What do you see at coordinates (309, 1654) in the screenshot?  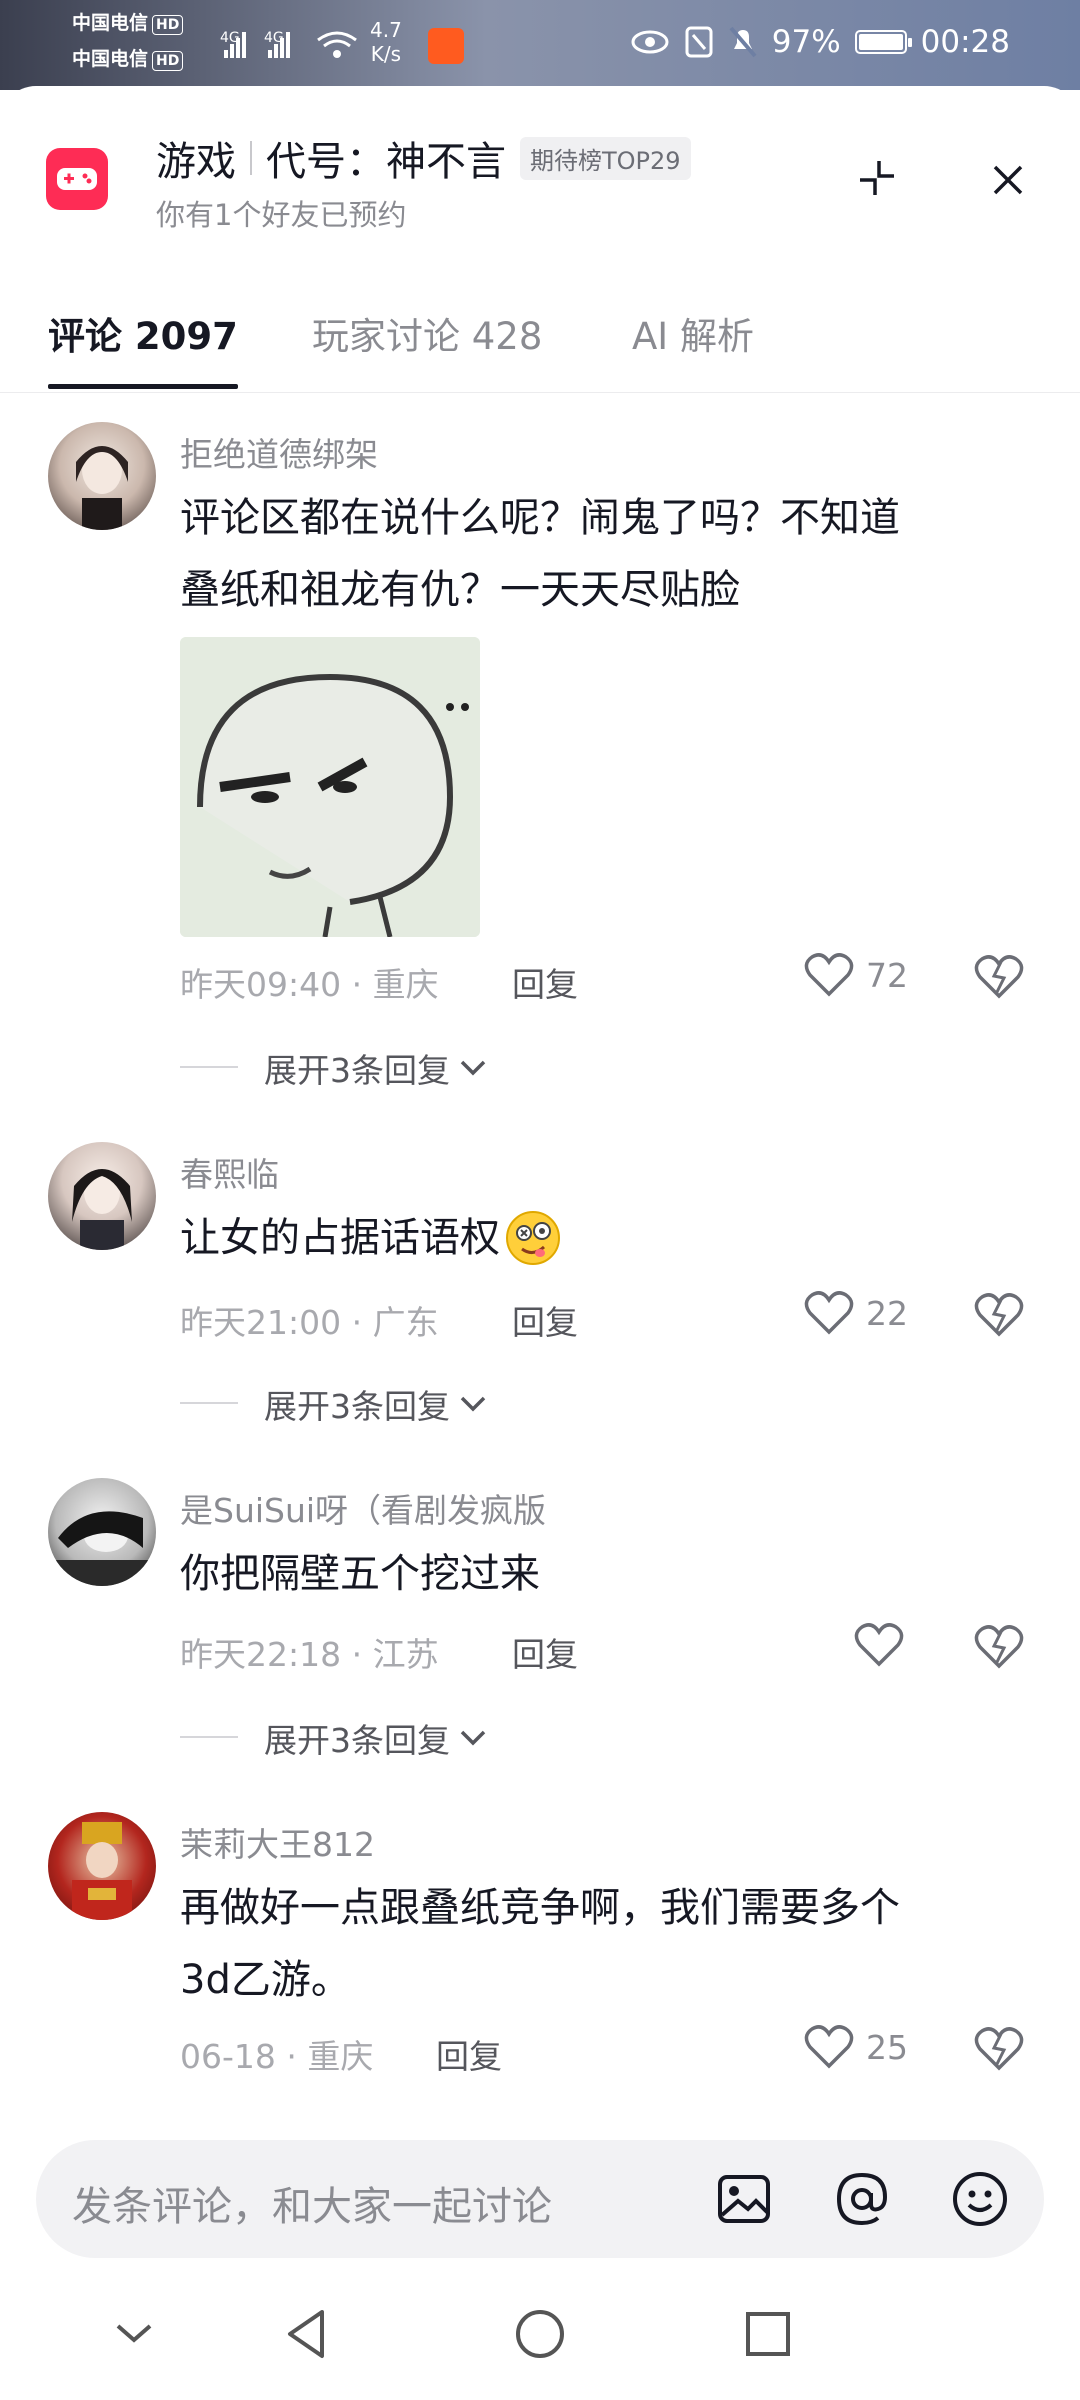 I see `comment-time-location: 昨天22:18 · 江苏` at bounding box center [309, 1654].